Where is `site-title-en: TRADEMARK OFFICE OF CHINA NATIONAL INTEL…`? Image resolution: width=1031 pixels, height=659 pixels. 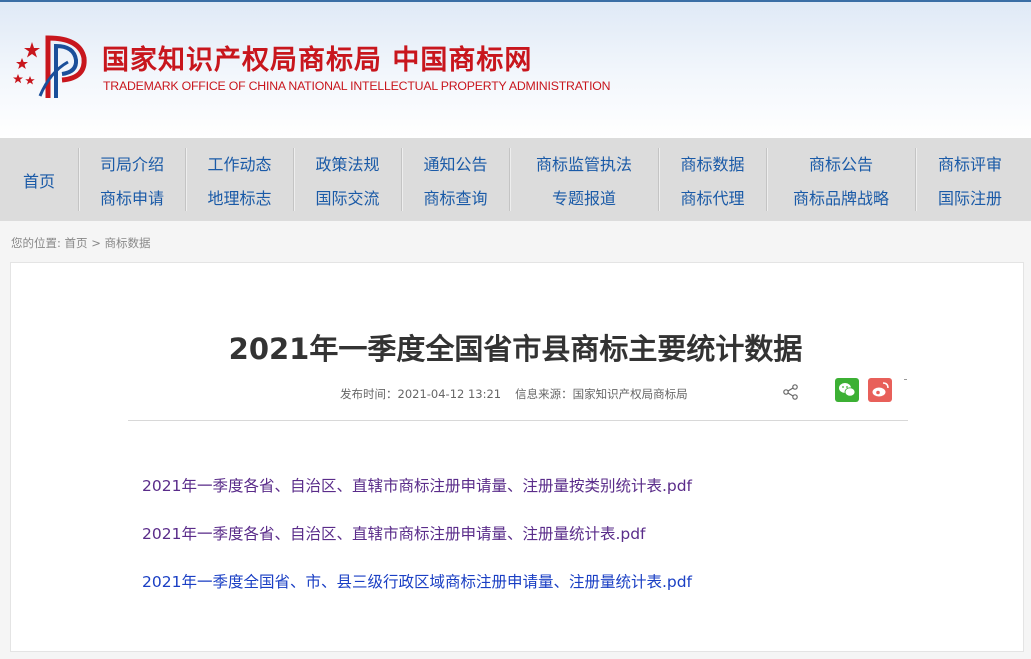
site-title-en: TRADEMARK OFFICE OF CHINA NATIONAL INTEL… is located at coordinates (357, 86).